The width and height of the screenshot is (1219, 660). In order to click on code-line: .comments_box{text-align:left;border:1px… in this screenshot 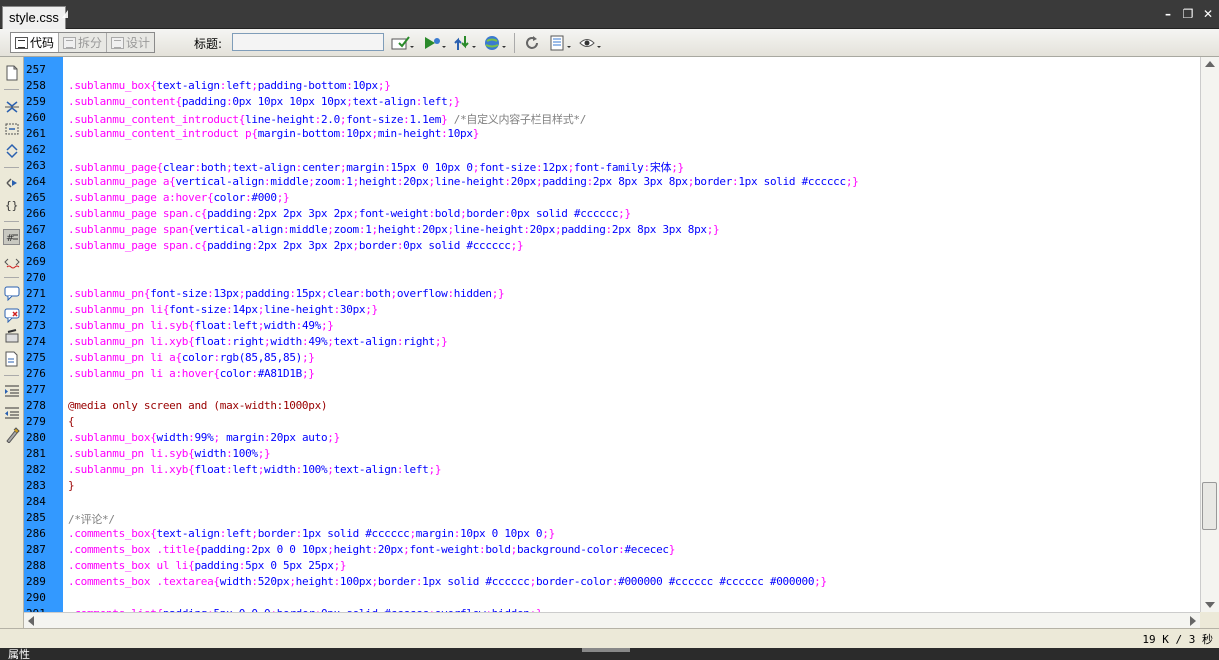, I will do `click(311, 533)`.